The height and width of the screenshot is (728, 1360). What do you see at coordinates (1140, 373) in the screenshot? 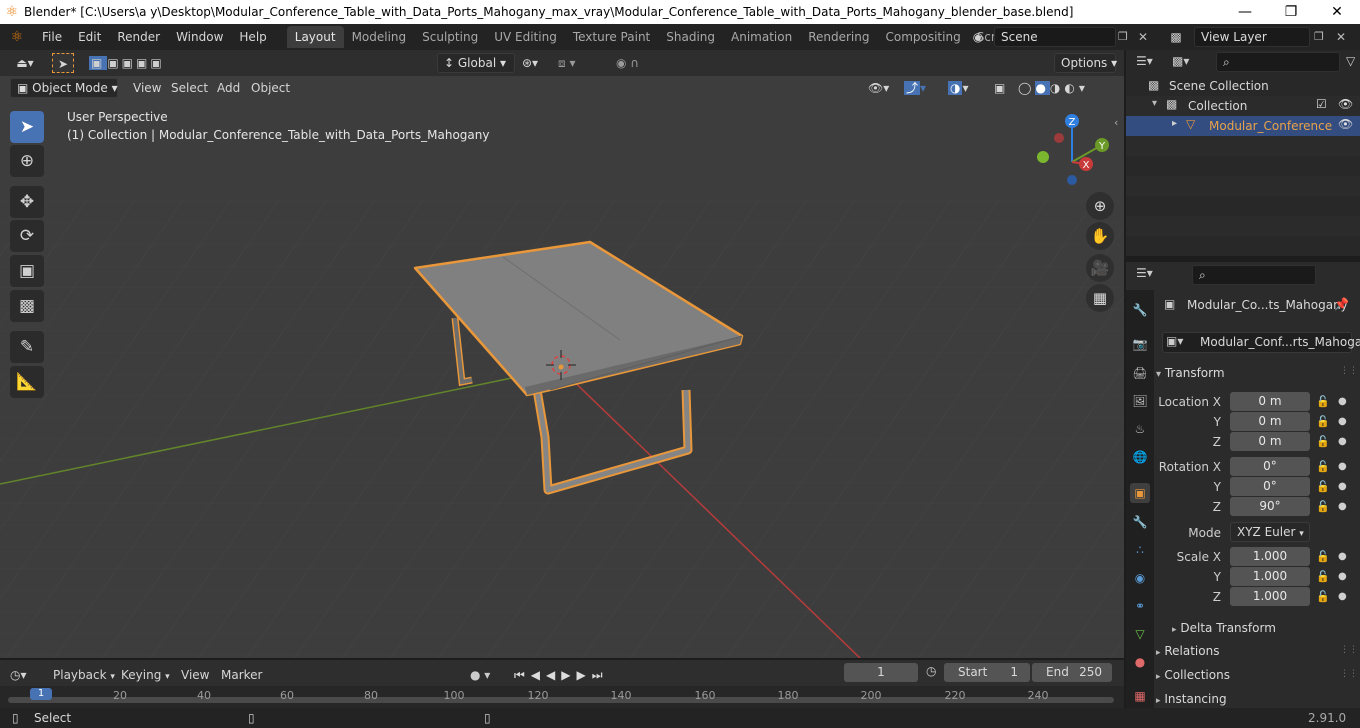
I see `output-tab-icon: 🖨` at bounding box center [1140, 373].